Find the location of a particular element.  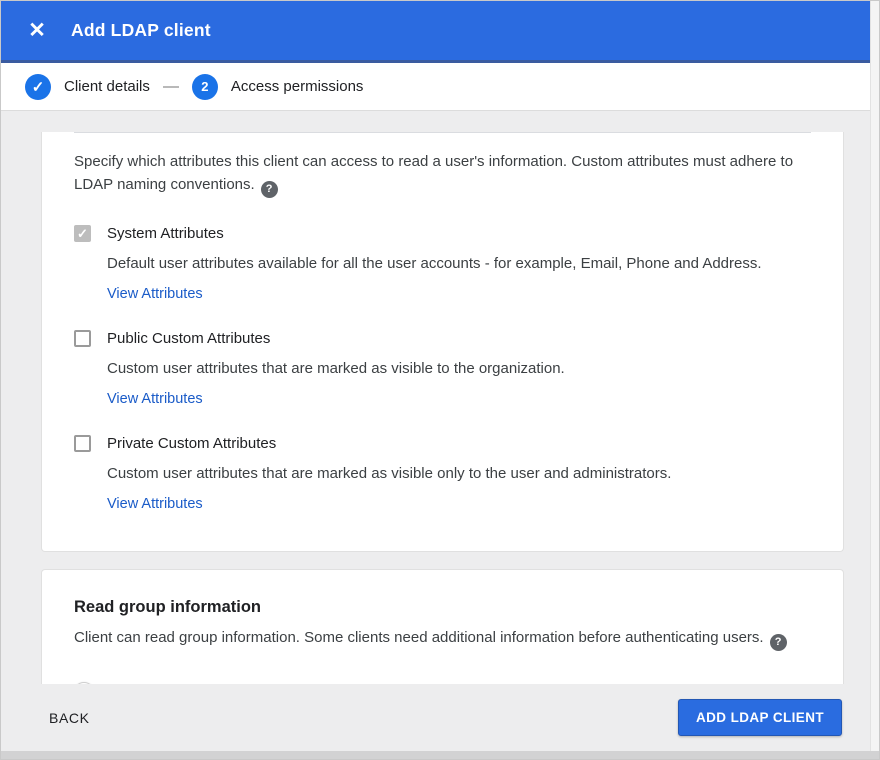

system-attributes-view-link: View Attributes is located at coordinates (155, 294).